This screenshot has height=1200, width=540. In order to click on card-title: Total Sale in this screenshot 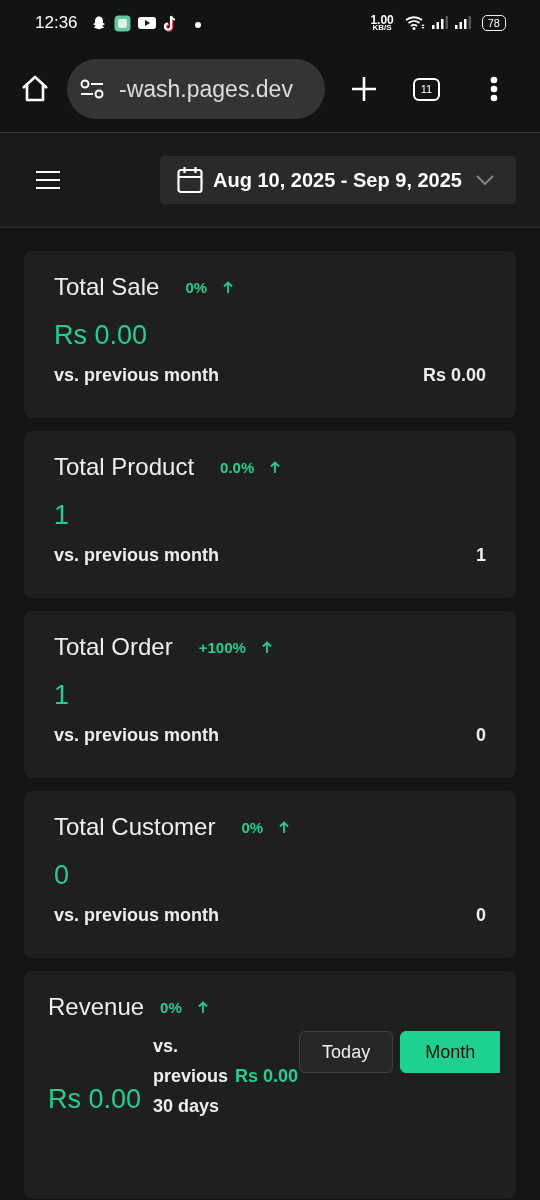, I will do `click(107, 287)`.